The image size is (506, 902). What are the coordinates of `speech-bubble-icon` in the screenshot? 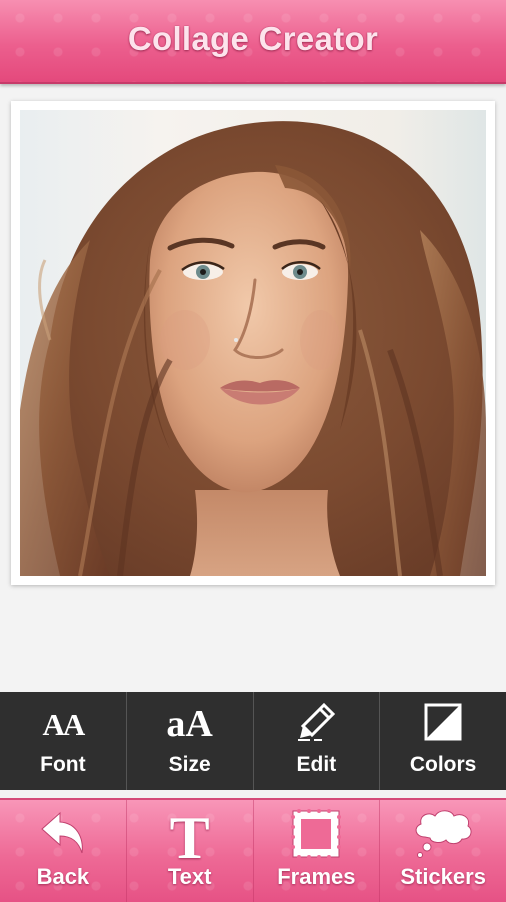 It's located at (443, 834).